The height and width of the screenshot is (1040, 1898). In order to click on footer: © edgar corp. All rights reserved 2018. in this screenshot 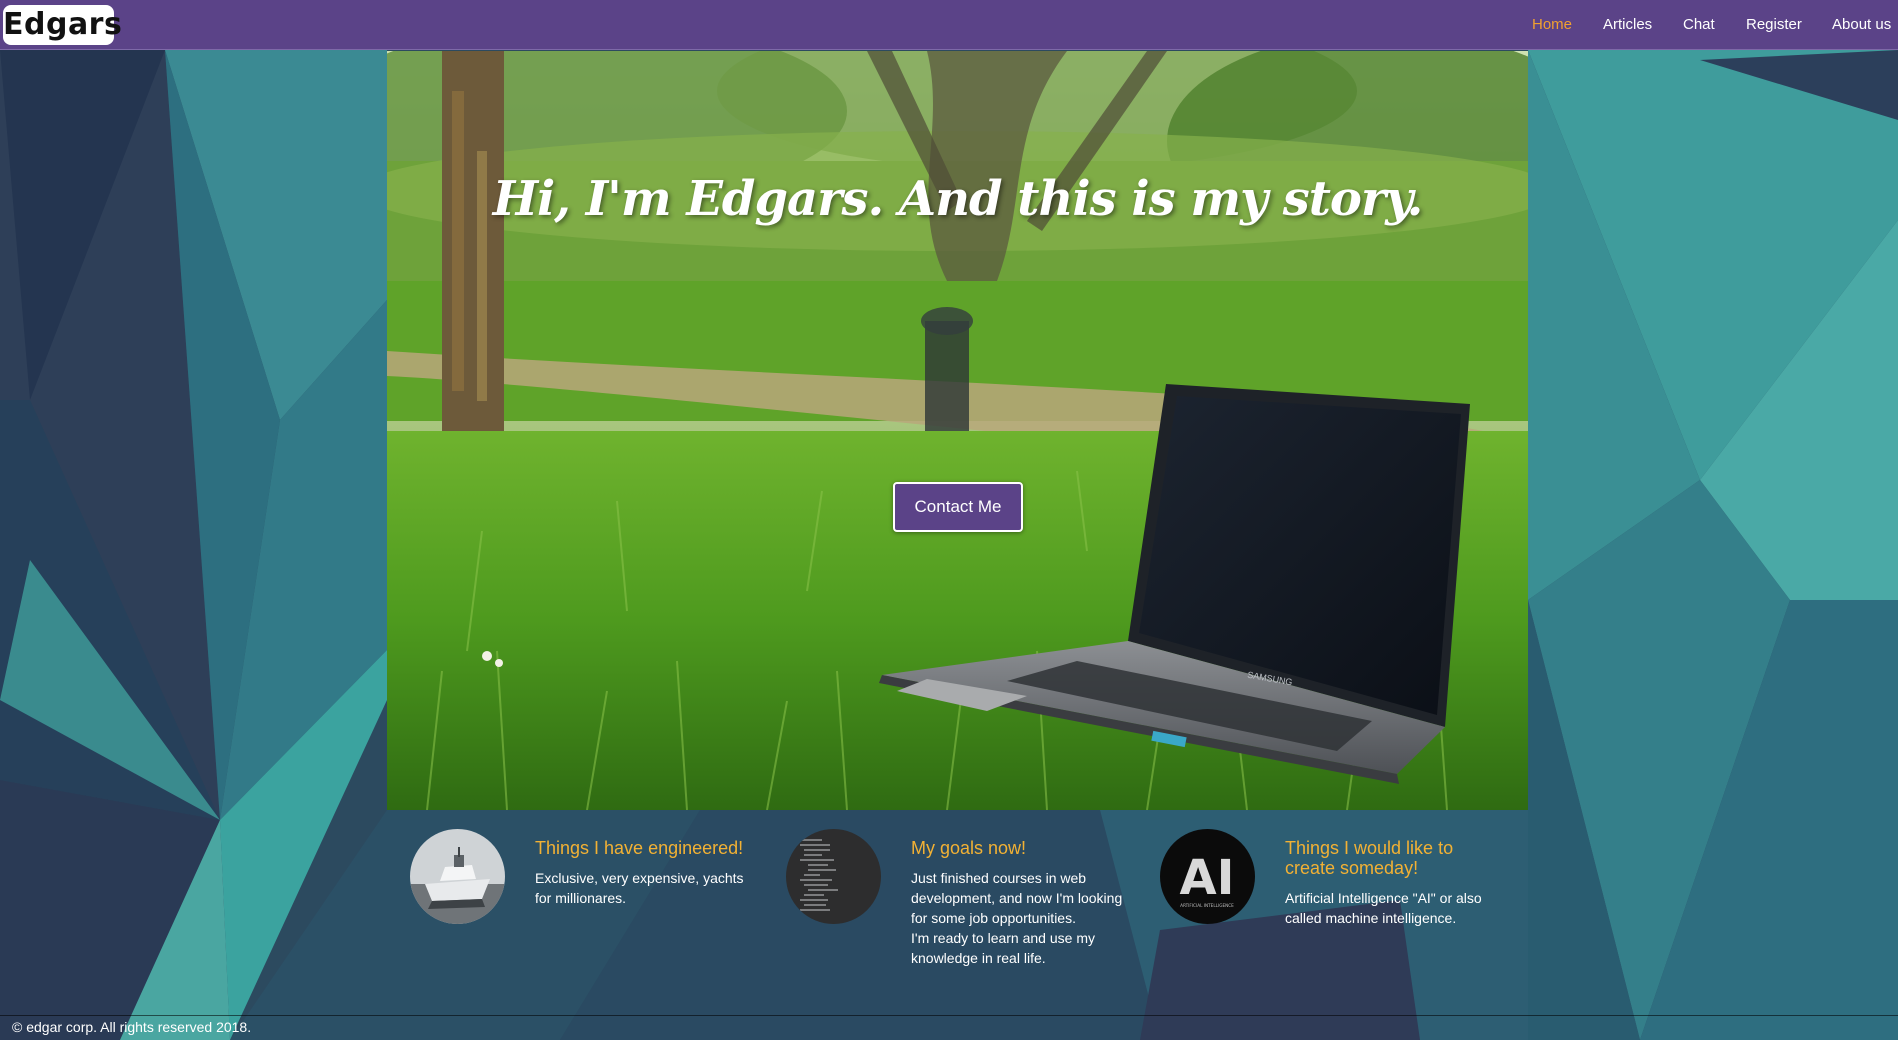, I will do `click(949, 1027)`.